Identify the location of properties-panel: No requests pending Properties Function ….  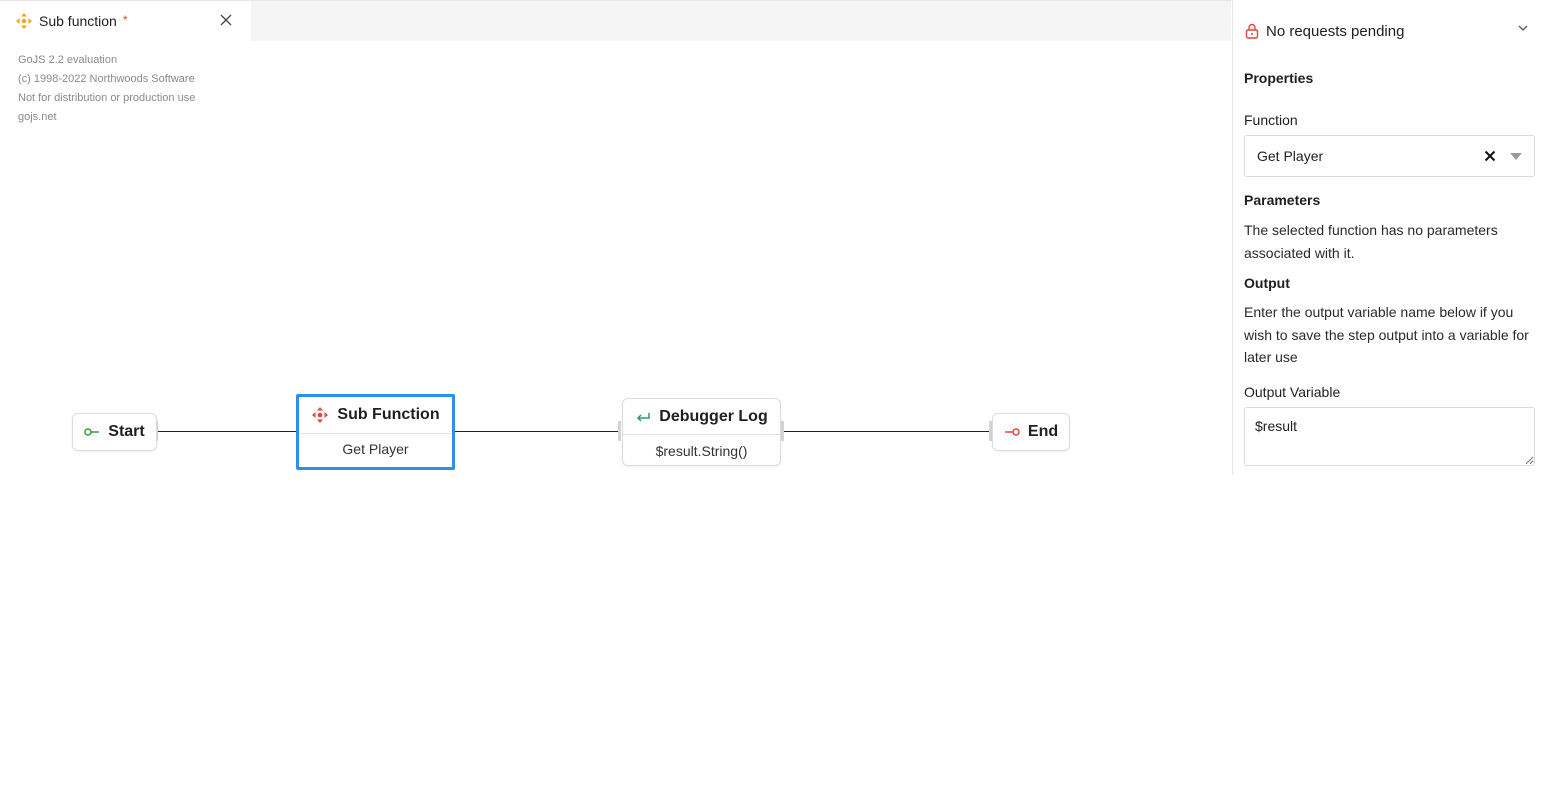
(1387, 237).